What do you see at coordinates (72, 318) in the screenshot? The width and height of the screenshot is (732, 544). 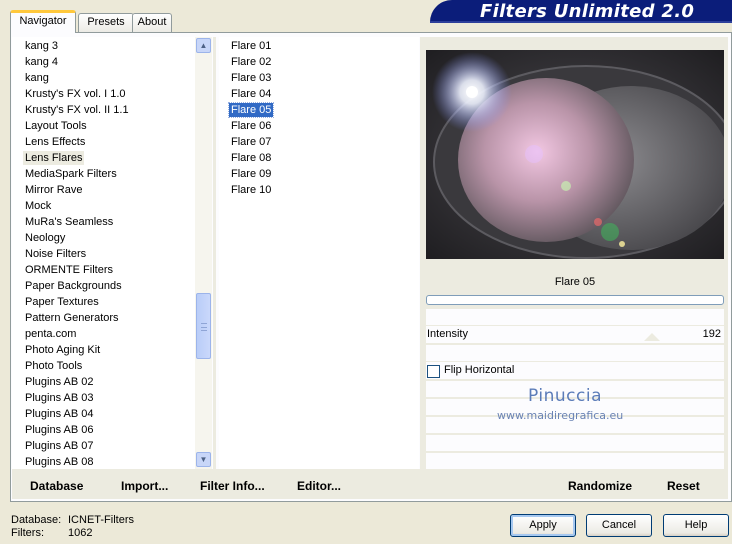 I see `category-item: Pattern Generators` at bounding box center [72, 318].